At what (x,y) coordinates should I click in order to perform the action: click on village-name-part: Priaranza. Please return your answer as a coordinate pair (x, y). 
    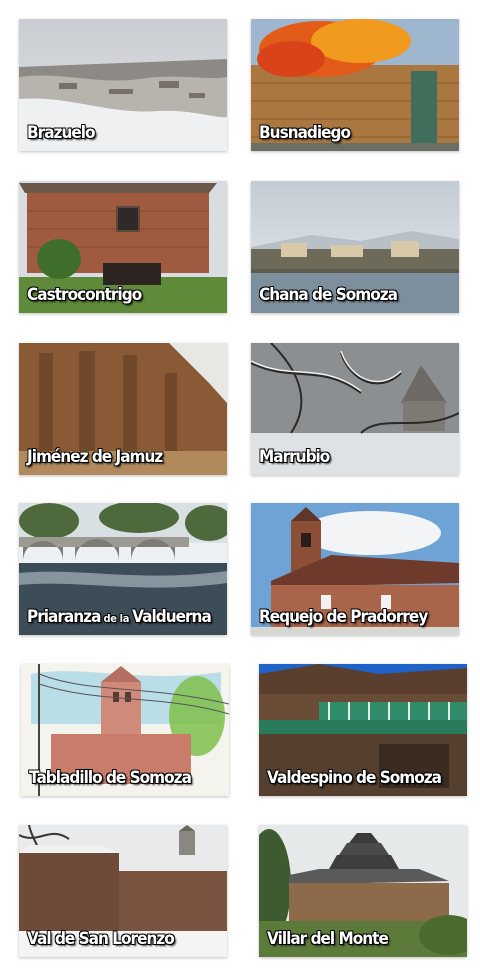
    Looking at the image, I should click on (64, 617).